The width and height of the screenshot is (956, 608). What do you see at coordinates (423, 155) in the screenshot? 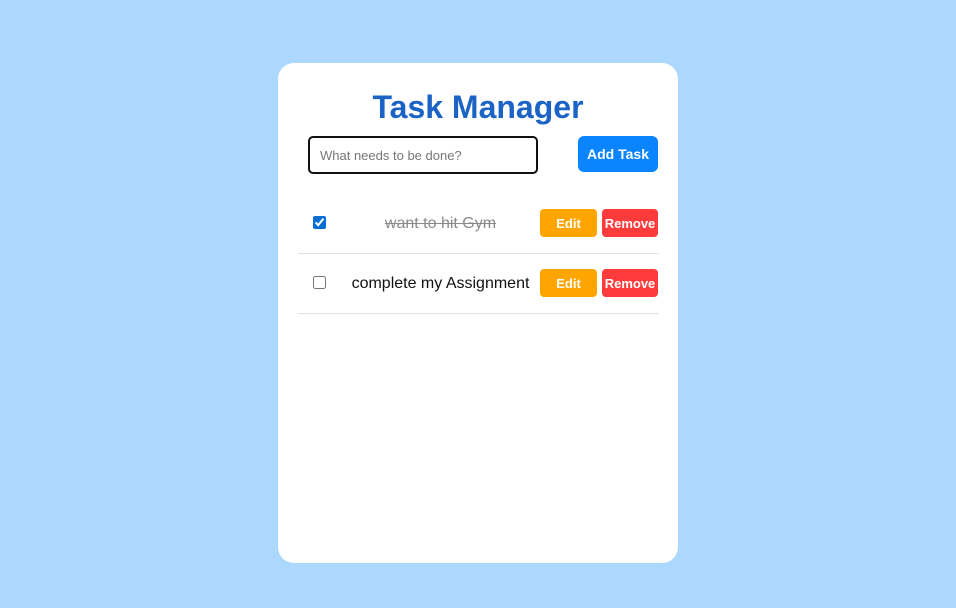
I see `new-task-input` at bounding box center [423, 155].